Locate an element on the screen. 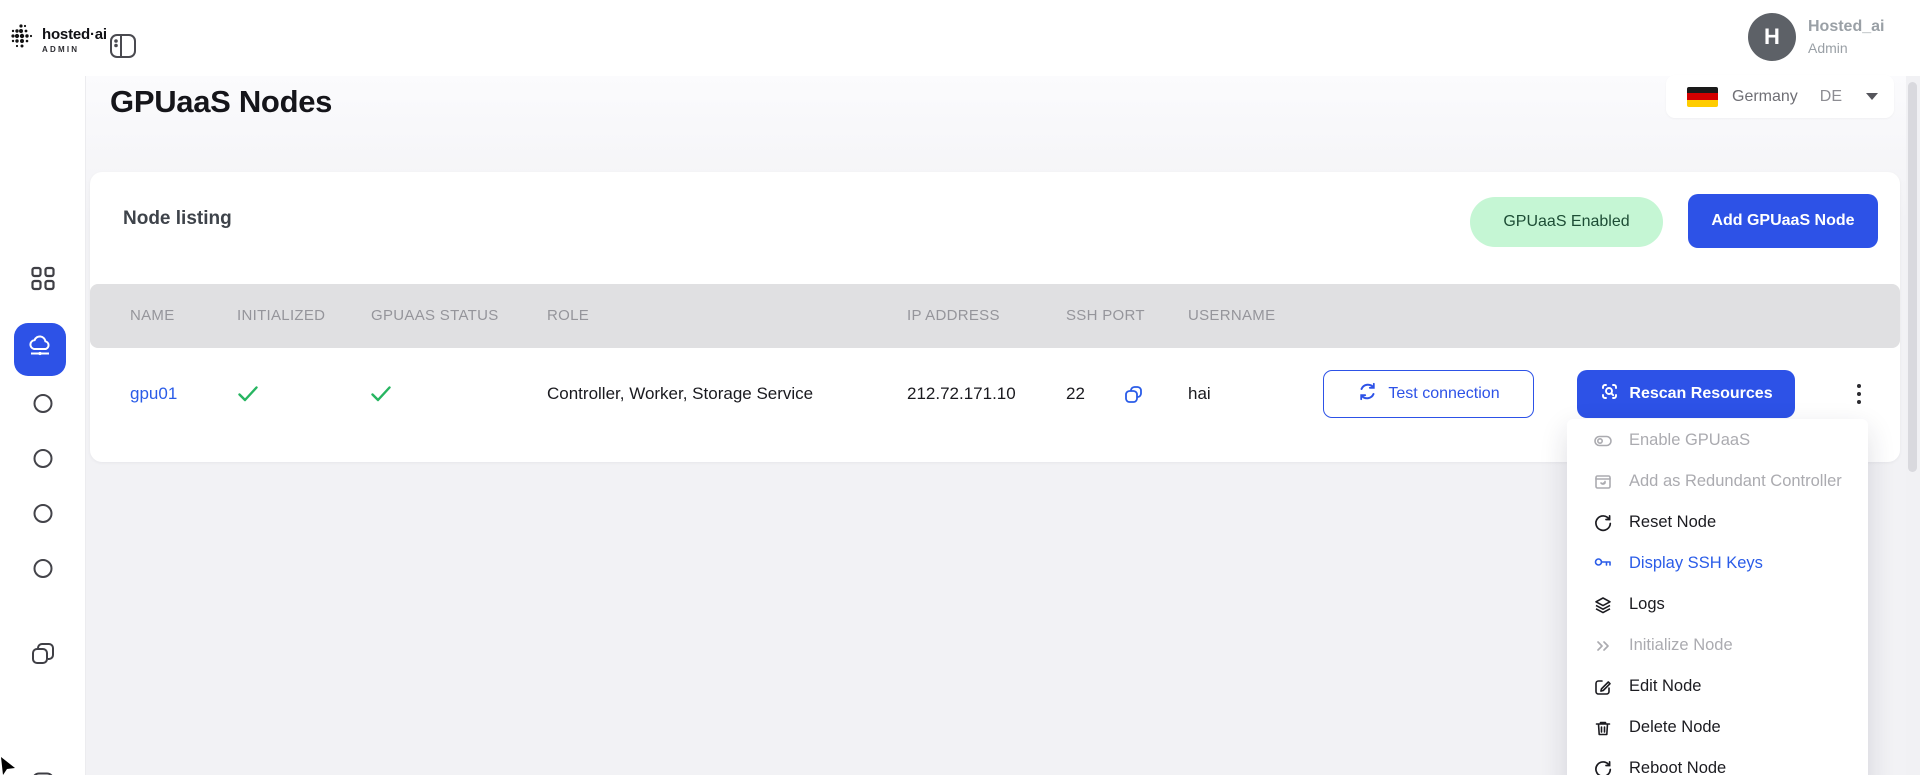 The height and width of the screenshot is (775, 1920). layers-icon is located at coordinates (1603, 605).